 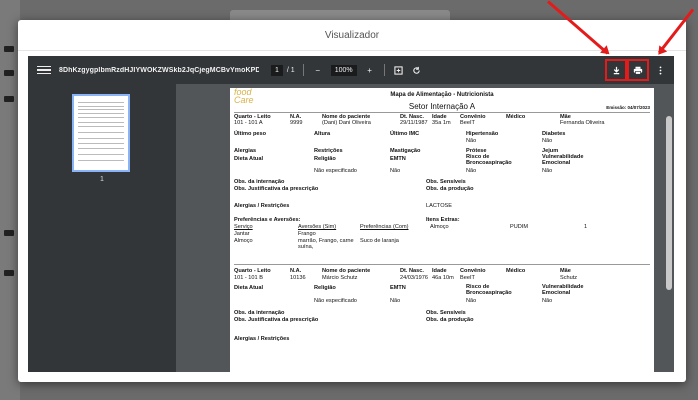 What do you see at coordinates (317, 227) in the screenshot?
I see `pref-col: Aversões (Sim)` at bounding box center [317, 227].